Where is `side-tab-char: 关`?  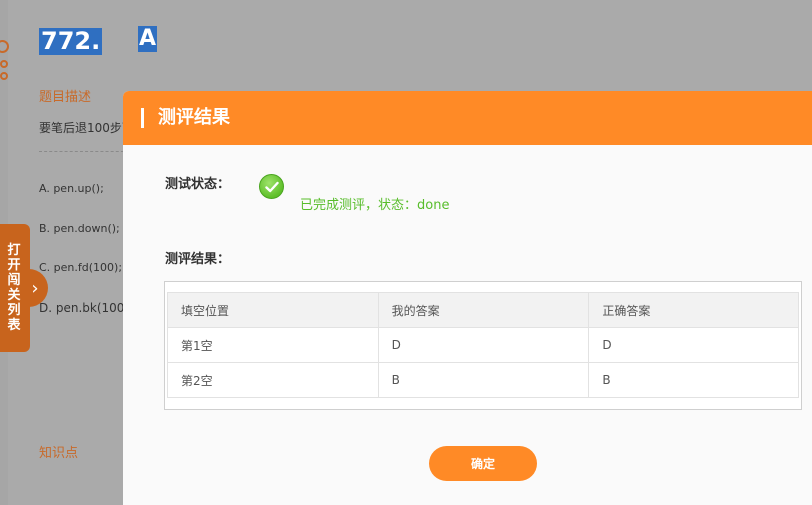
side-tab-char: 关 is located at coordinates (14, 295).